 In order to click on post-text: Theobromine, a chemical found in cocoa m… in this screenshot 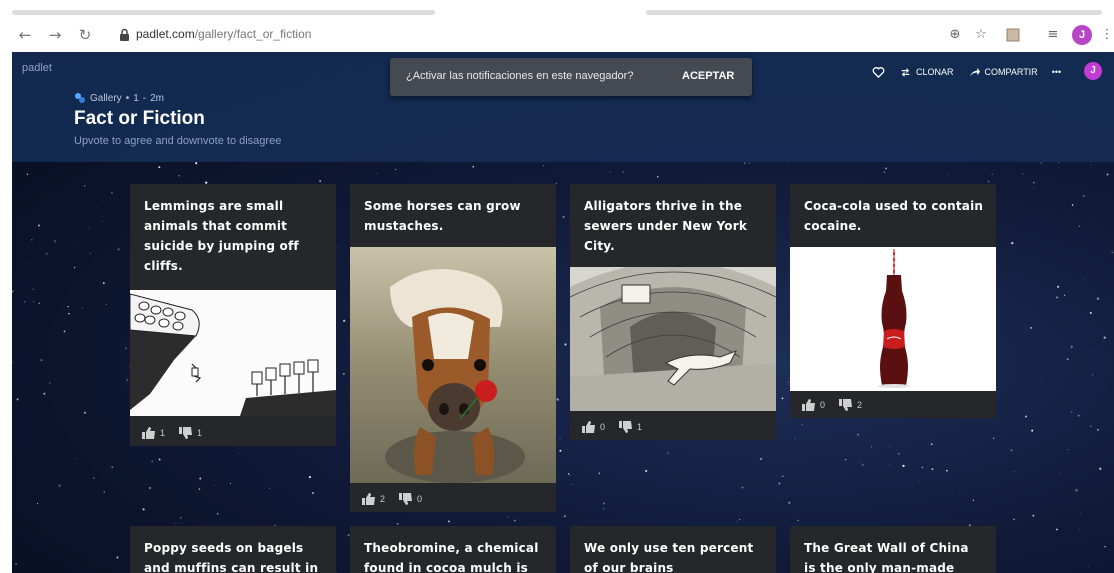, I will do `click(451, 557)`.